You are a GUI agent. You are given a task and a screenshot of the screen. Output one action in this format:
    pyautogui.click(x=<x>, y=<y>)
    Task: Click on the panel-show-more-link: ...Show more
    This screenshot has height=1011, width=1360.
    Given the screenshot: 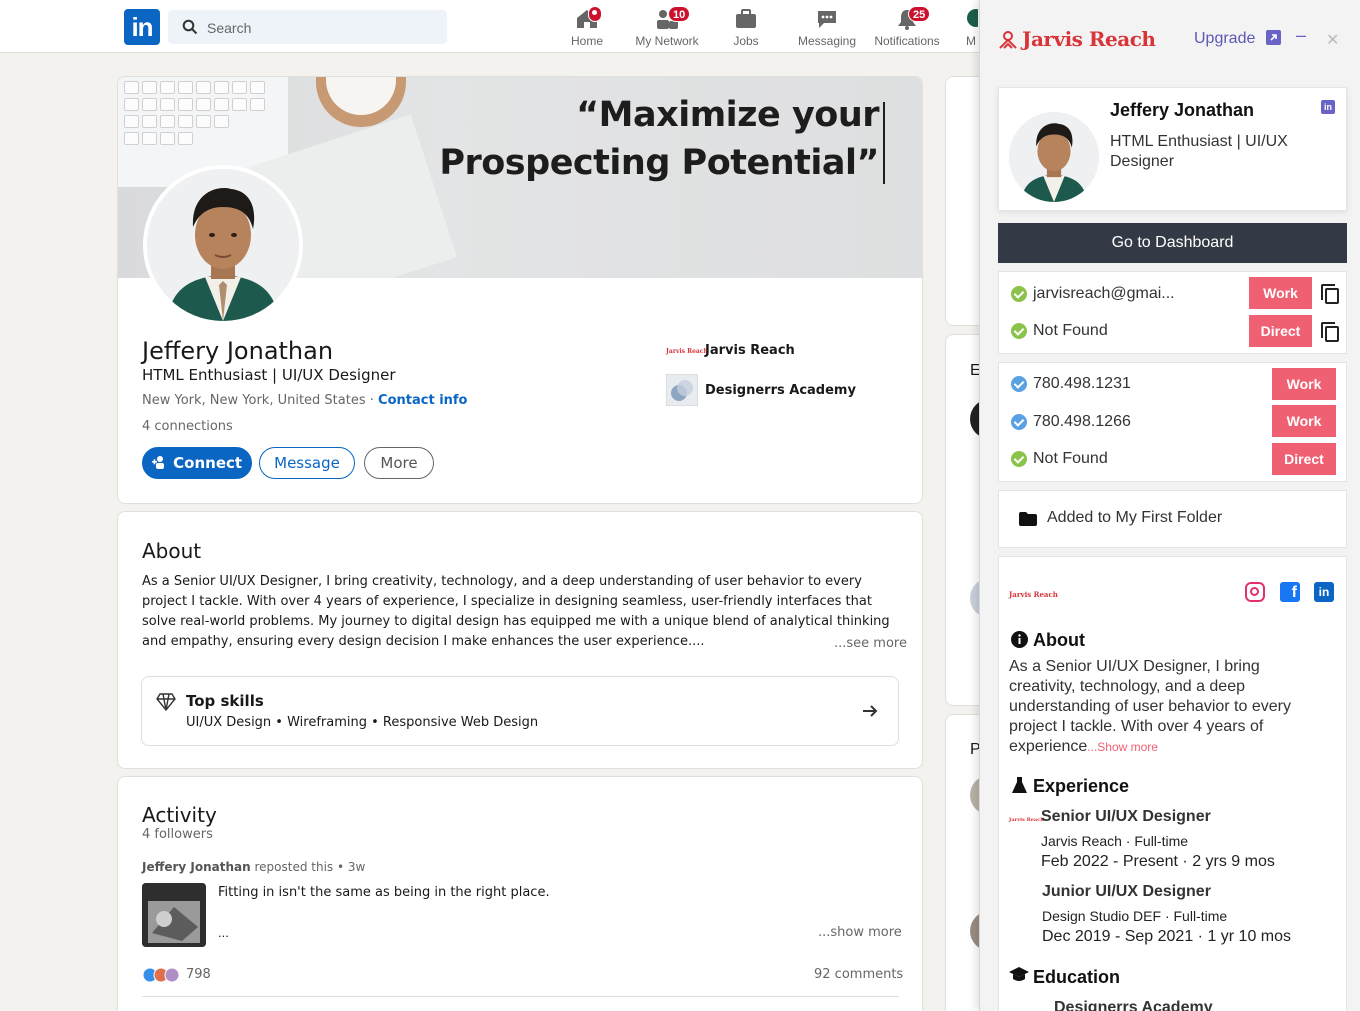 What is the action you would take?
    pyautogui.click(x=1122, y=747)
    